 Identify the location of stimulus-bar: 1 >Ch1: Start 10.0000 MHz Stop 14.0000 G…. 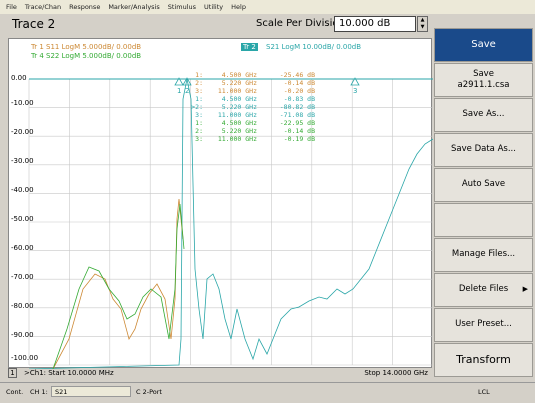
(220, 373).